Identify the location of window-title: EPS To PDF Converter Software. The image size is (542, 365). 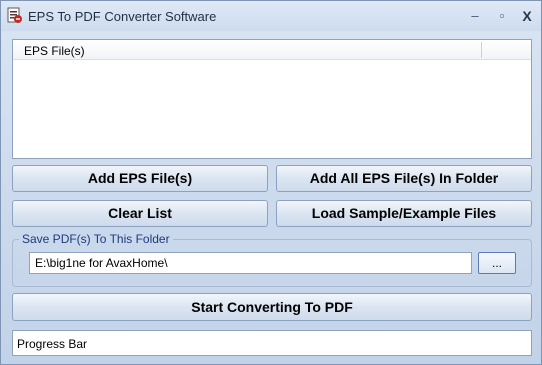
(122, 16).